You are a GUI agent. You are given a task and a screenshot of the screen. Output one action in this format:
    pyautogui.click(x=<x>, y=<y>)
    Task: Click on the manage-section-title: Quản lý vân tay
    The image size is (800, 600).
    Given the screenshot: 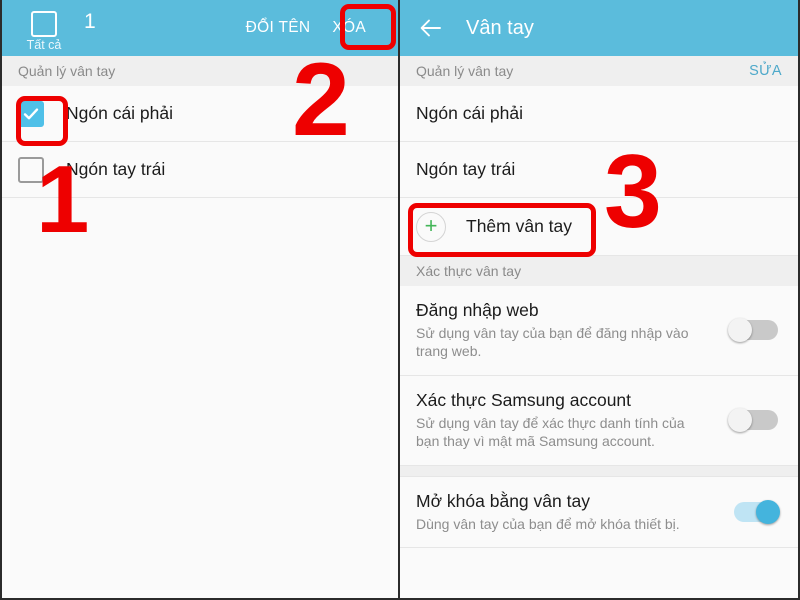 What is the action you would take?
    pyautogui.click(x=465, y=71)
    